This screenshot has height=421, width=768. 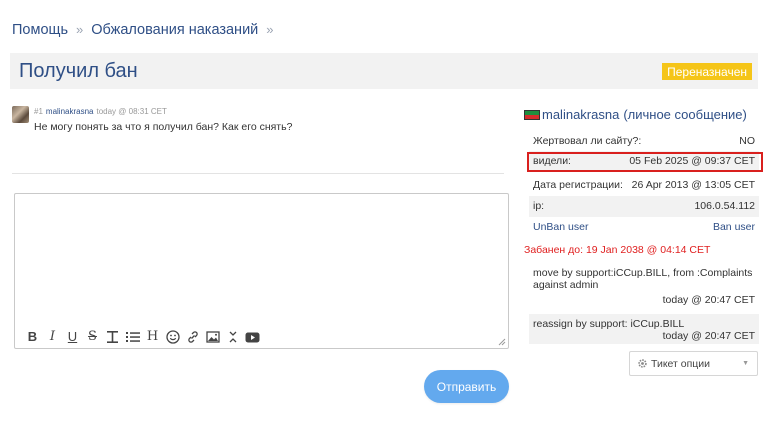 I want to click on country-flag-icon, so click(x=532, y=114).